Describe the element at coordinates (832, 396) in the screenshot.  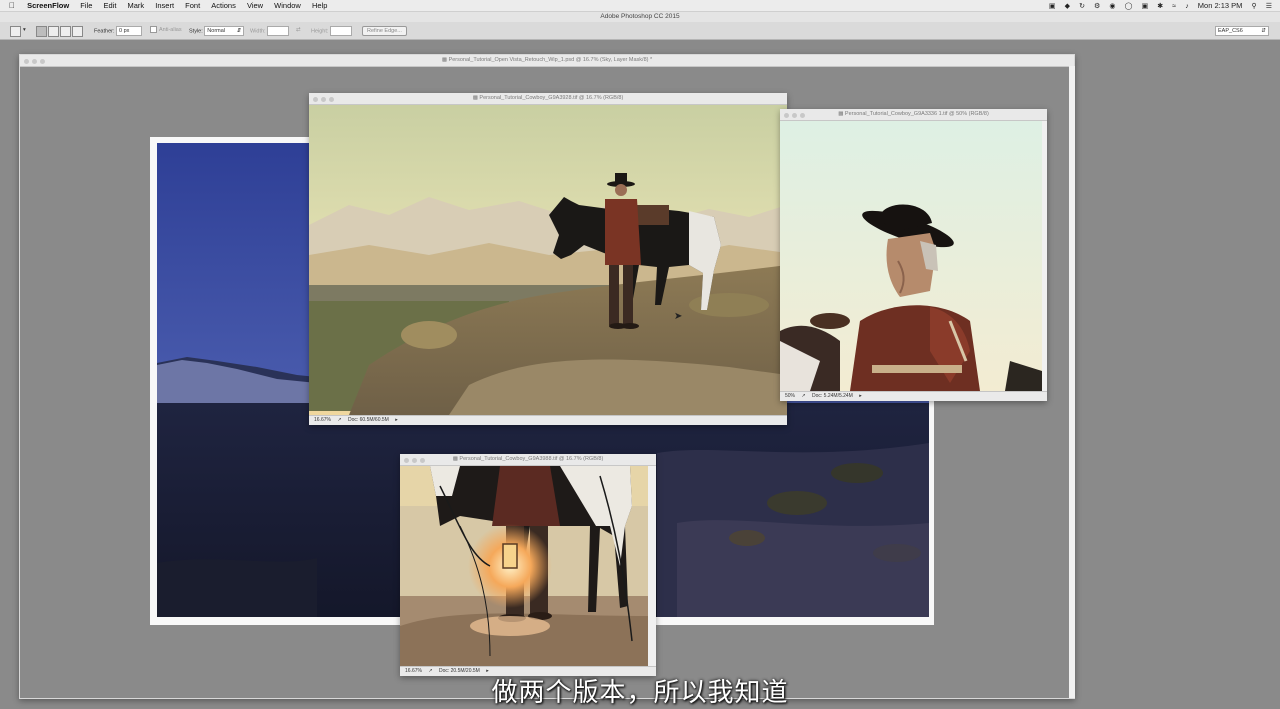
I see `doc-size: Doc: 5.24M/5.24M` at that location.